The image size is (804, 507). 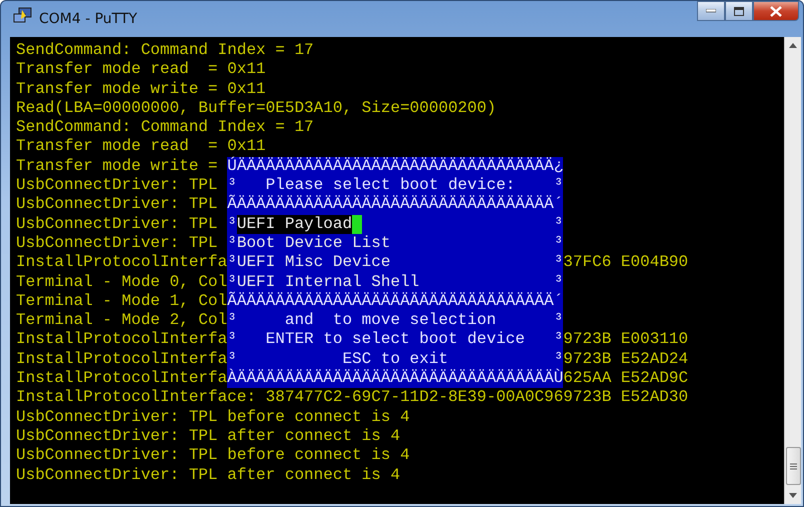 I want to click on boot-option: UEFI Internal Shell, so click(x=328, y=282).